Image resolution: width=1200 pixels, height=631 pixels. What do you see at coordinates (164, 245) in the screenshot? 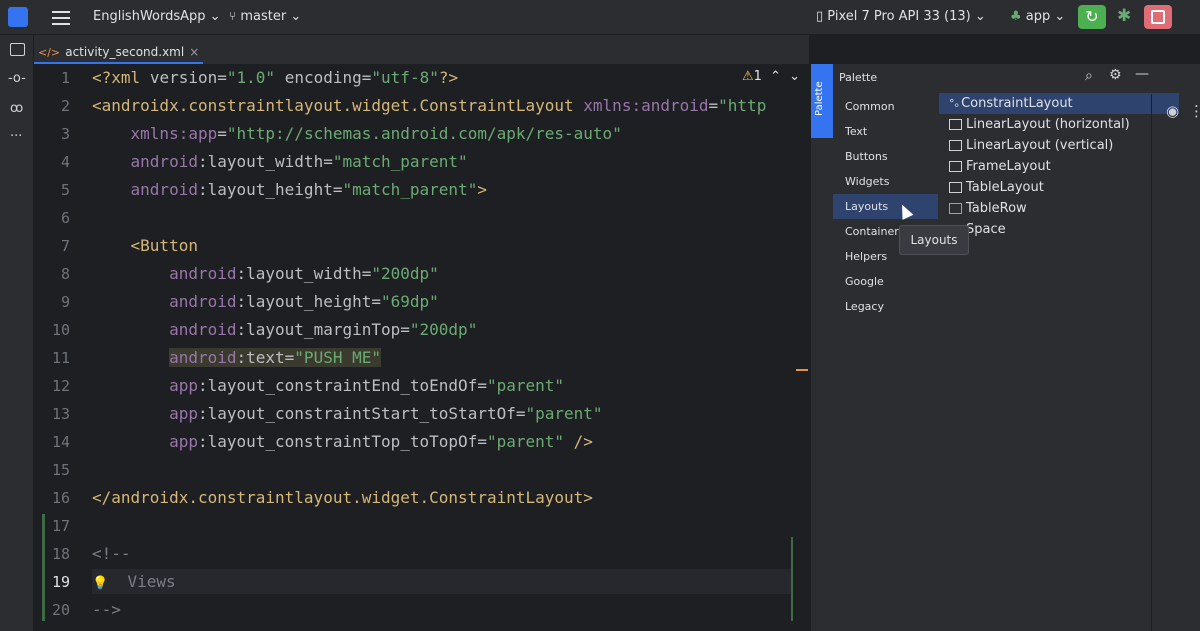
I see `code-line: <Button` at bounding box center [164, 245].